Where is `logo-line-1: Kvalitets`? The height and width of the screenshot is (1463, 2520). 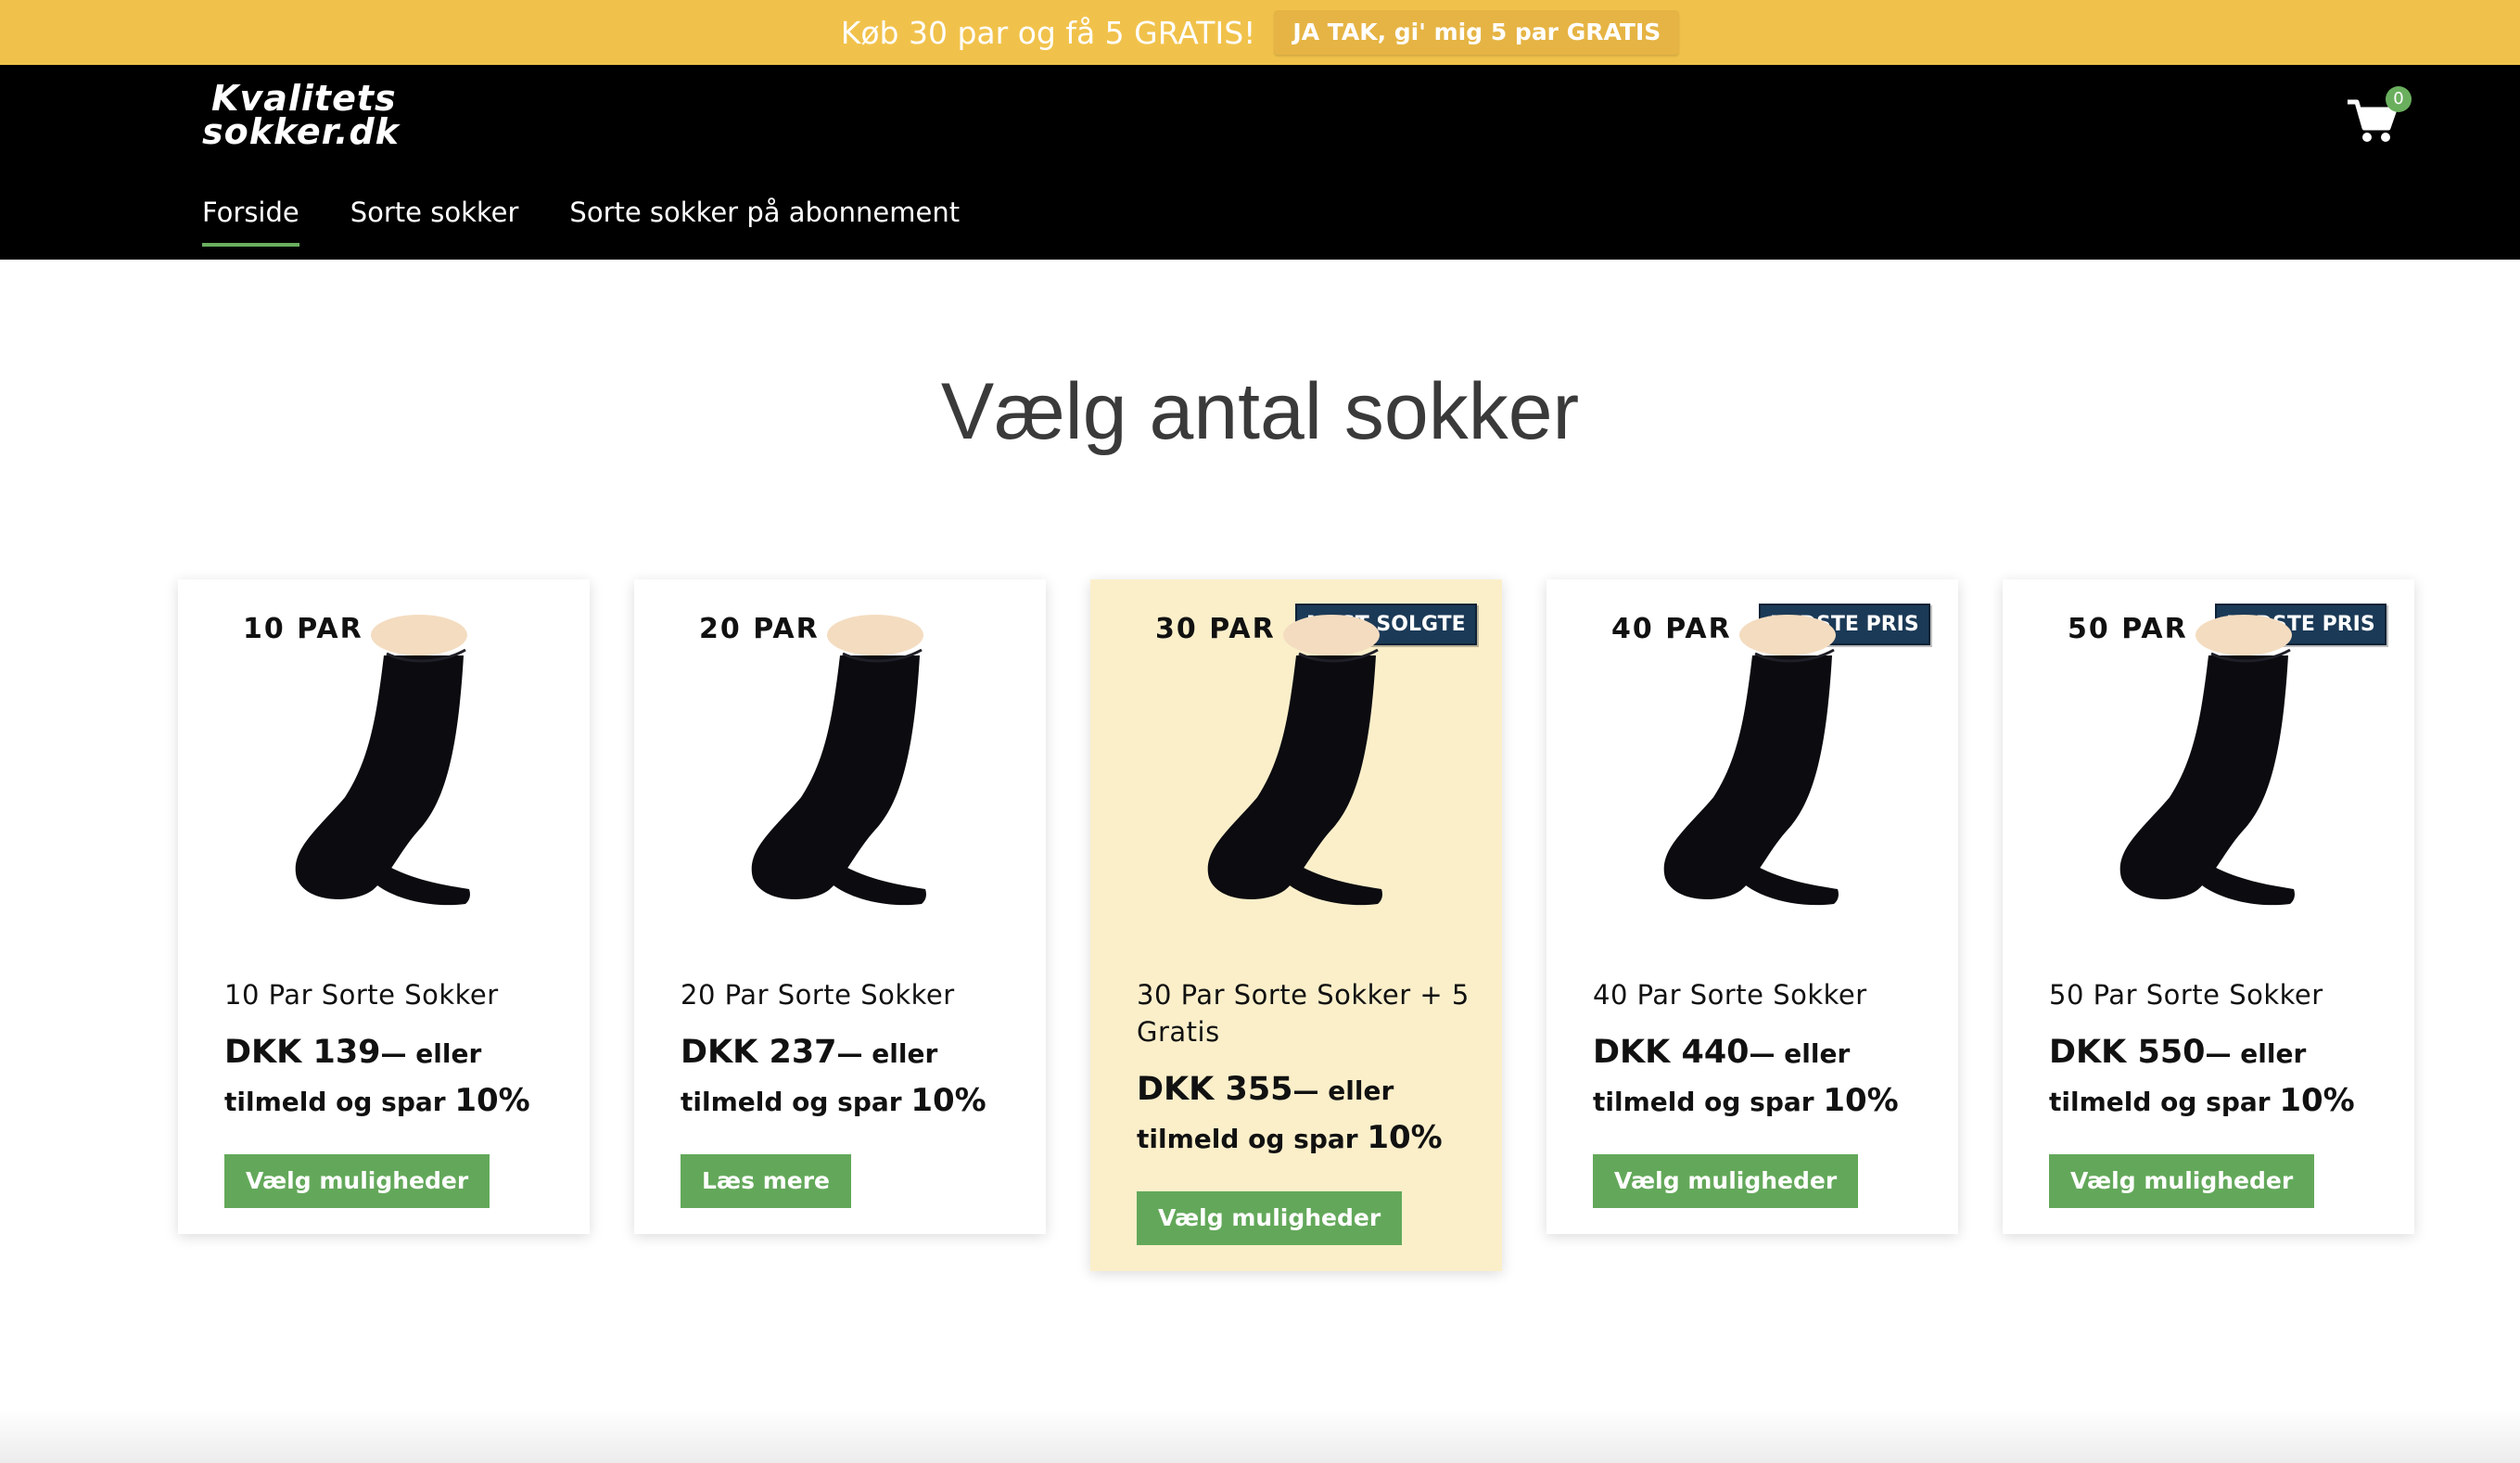
logo-line-1: Kvalitets is located at coordinates (304, 98).